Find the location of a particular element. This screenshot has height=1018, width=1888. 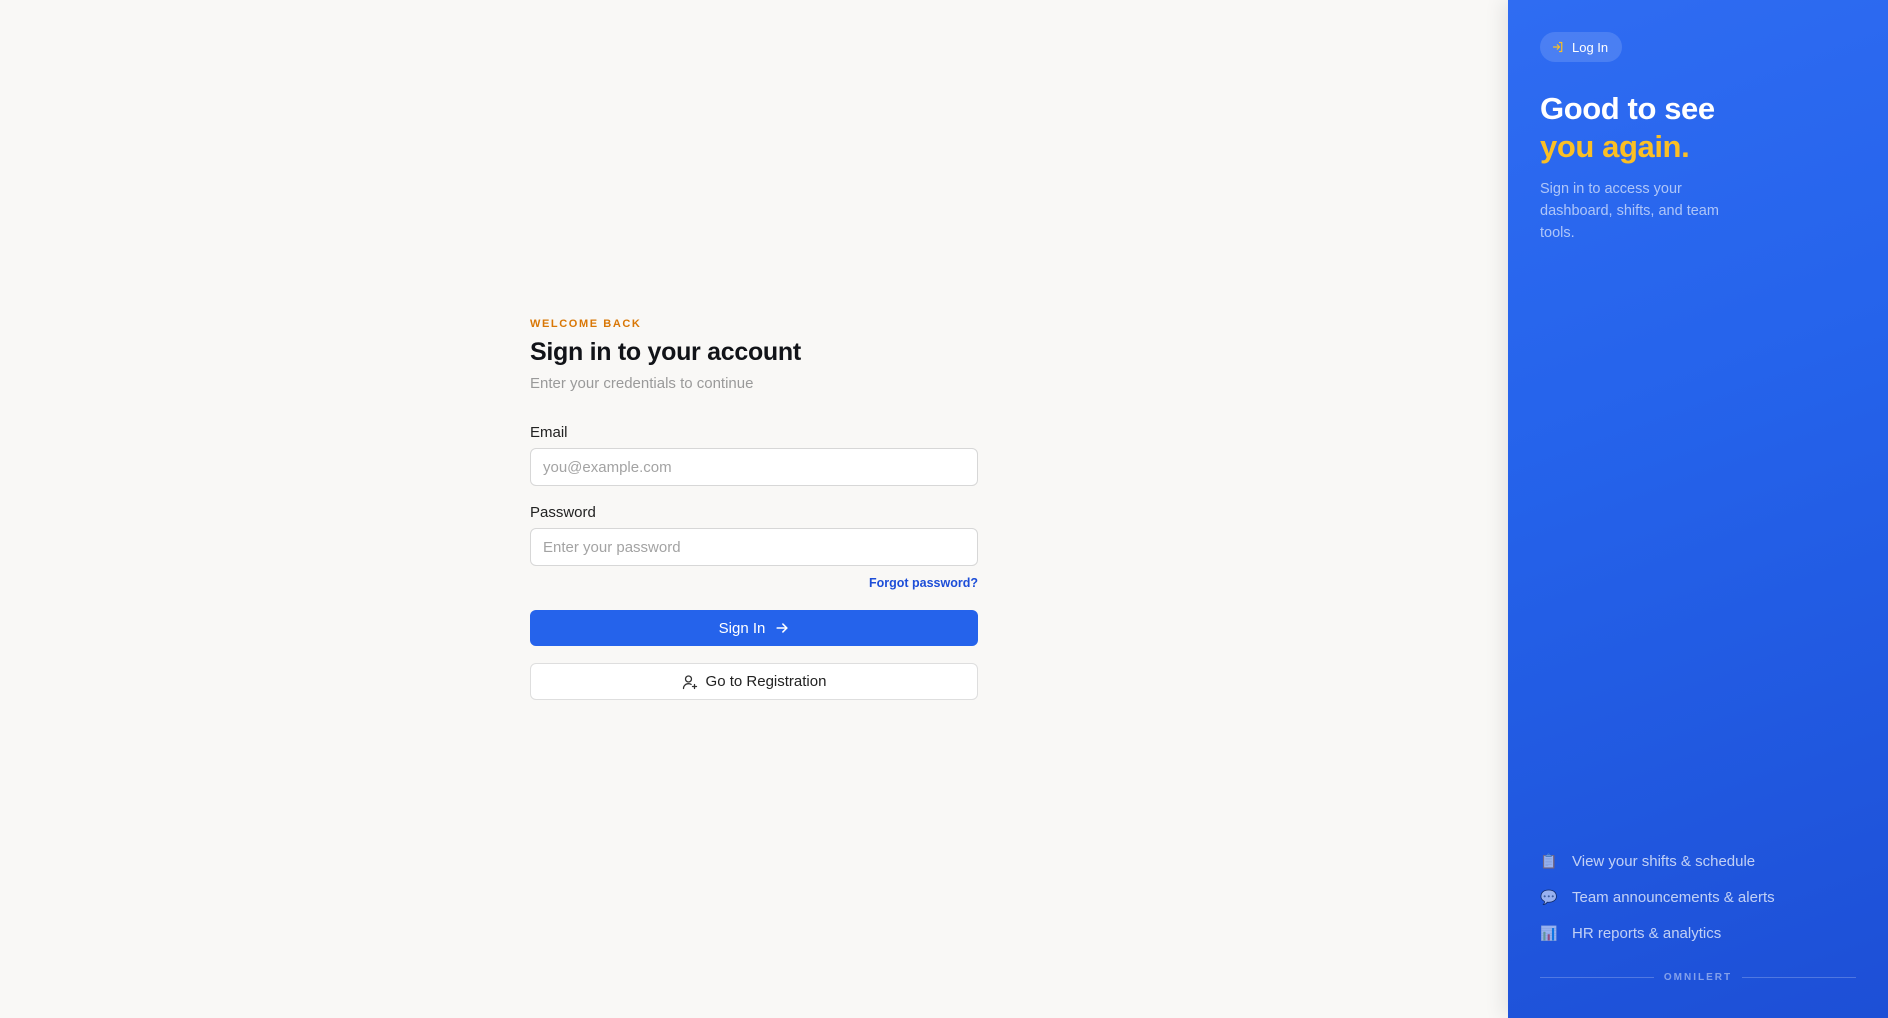

feature-item-shifts: 📋 View your shifts & schedule is located at coordinates (1657, 861).